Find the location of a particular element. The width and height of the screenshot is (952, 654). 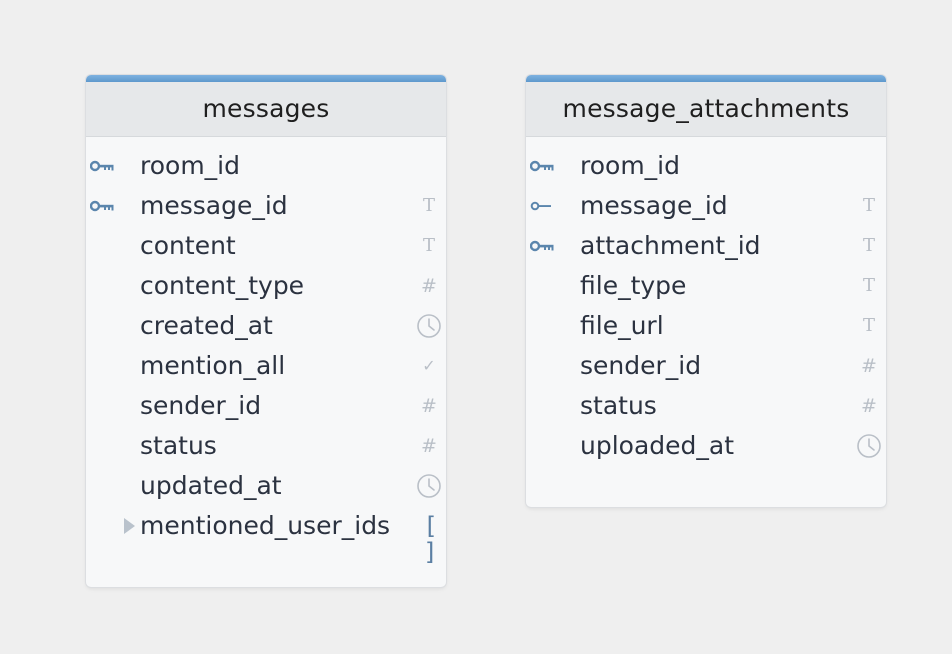

field-row: mention_all ✓ is located at coordinates (266, 366).